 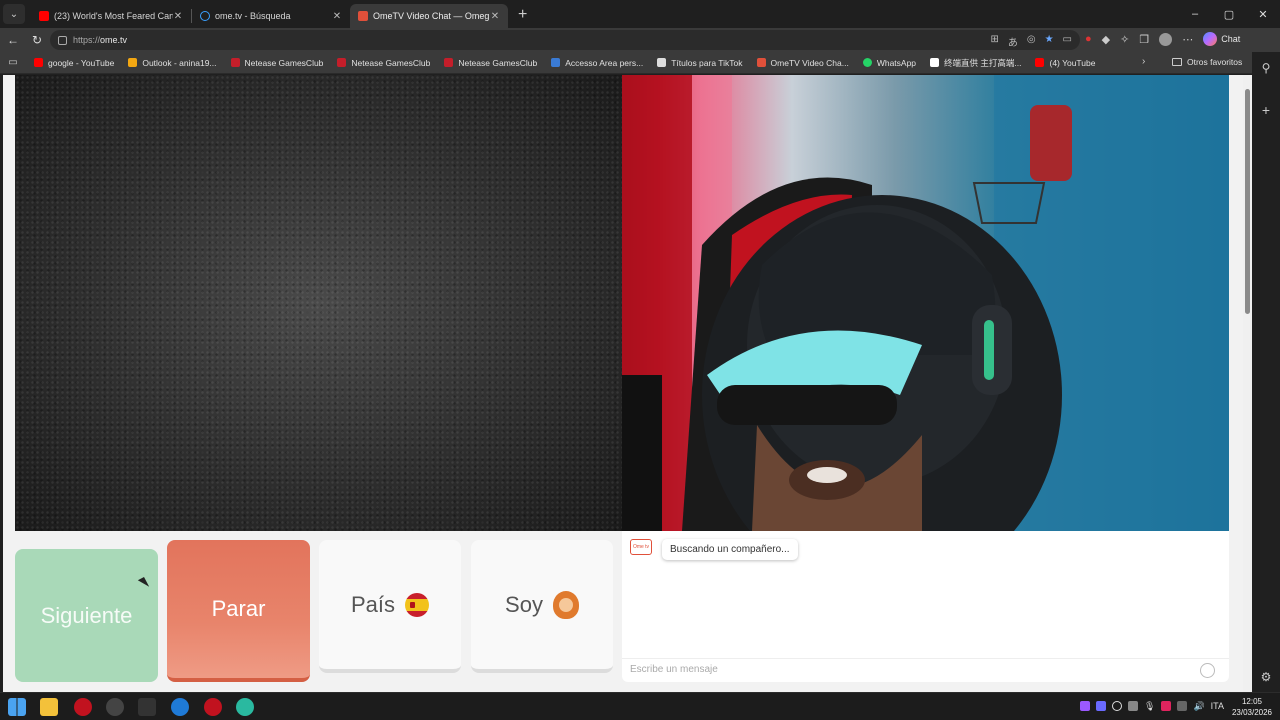 I want to click on emoji-icon, so click(x=1207, y=670).